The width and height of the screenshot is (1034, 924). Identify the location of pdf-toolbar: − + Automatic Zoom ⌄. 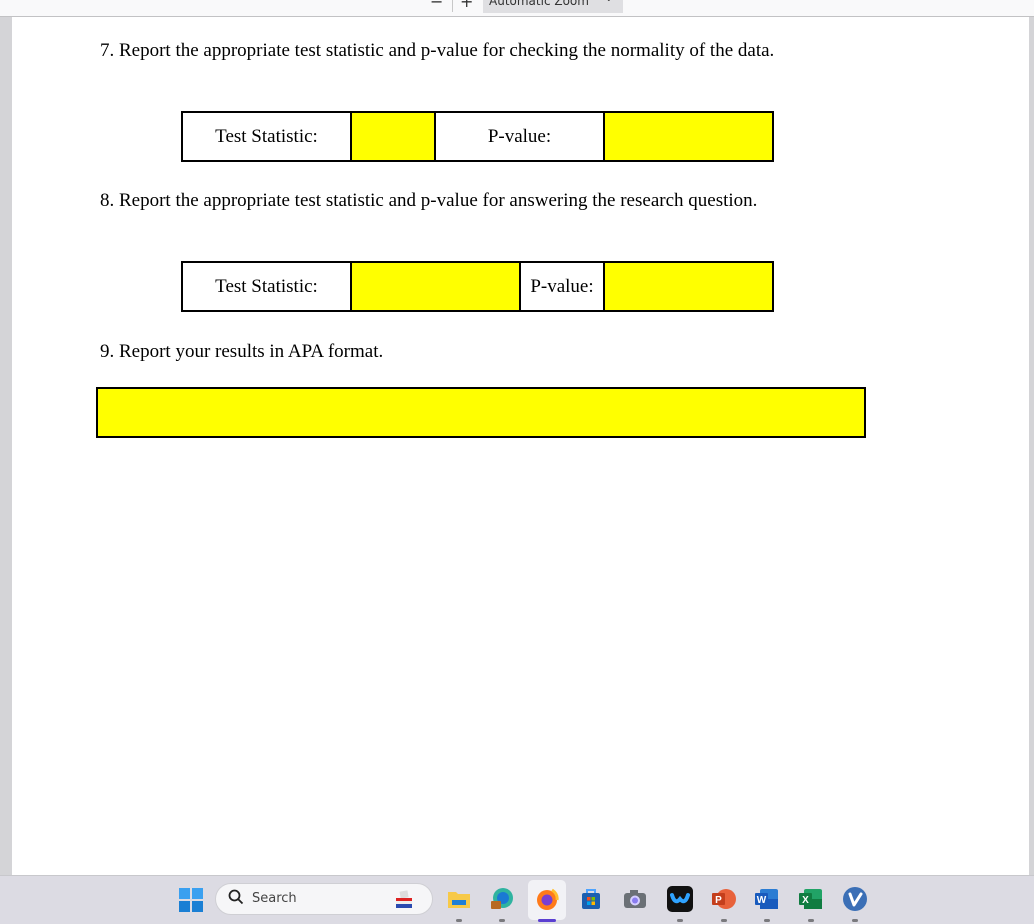
(517, 8).